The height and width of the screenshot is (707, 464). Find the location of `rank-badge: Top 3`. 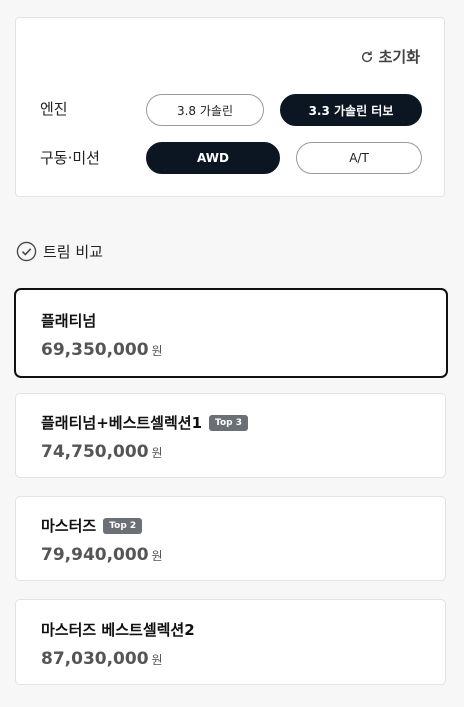

rank-badge: Top 3 is located at coordinates (228, 422).